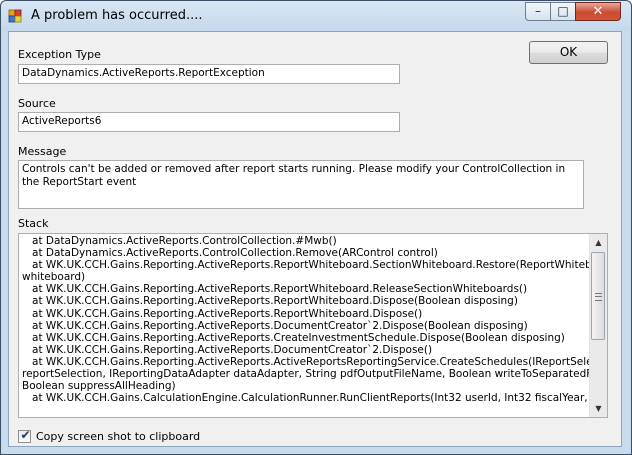 The image size is (632, 455). I want to click on source-label: Source, so click(37, 103).